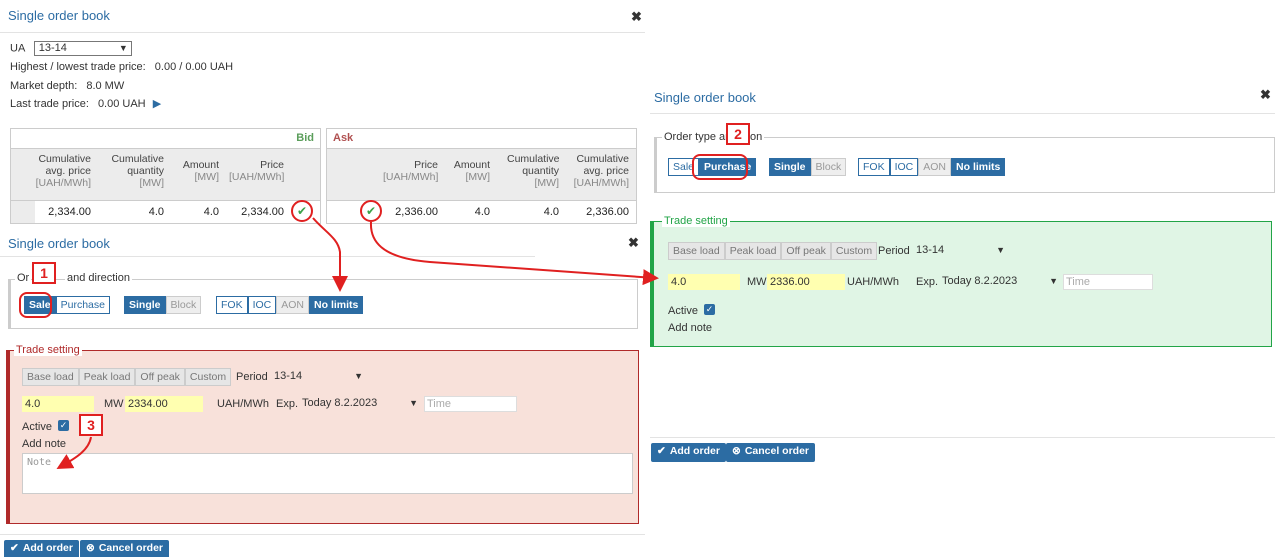 This screenshot has width=1275, height=557. Describe the element at coordinates (91, 425) in the screenshot. I see `step-badge-3: 3` at that location.